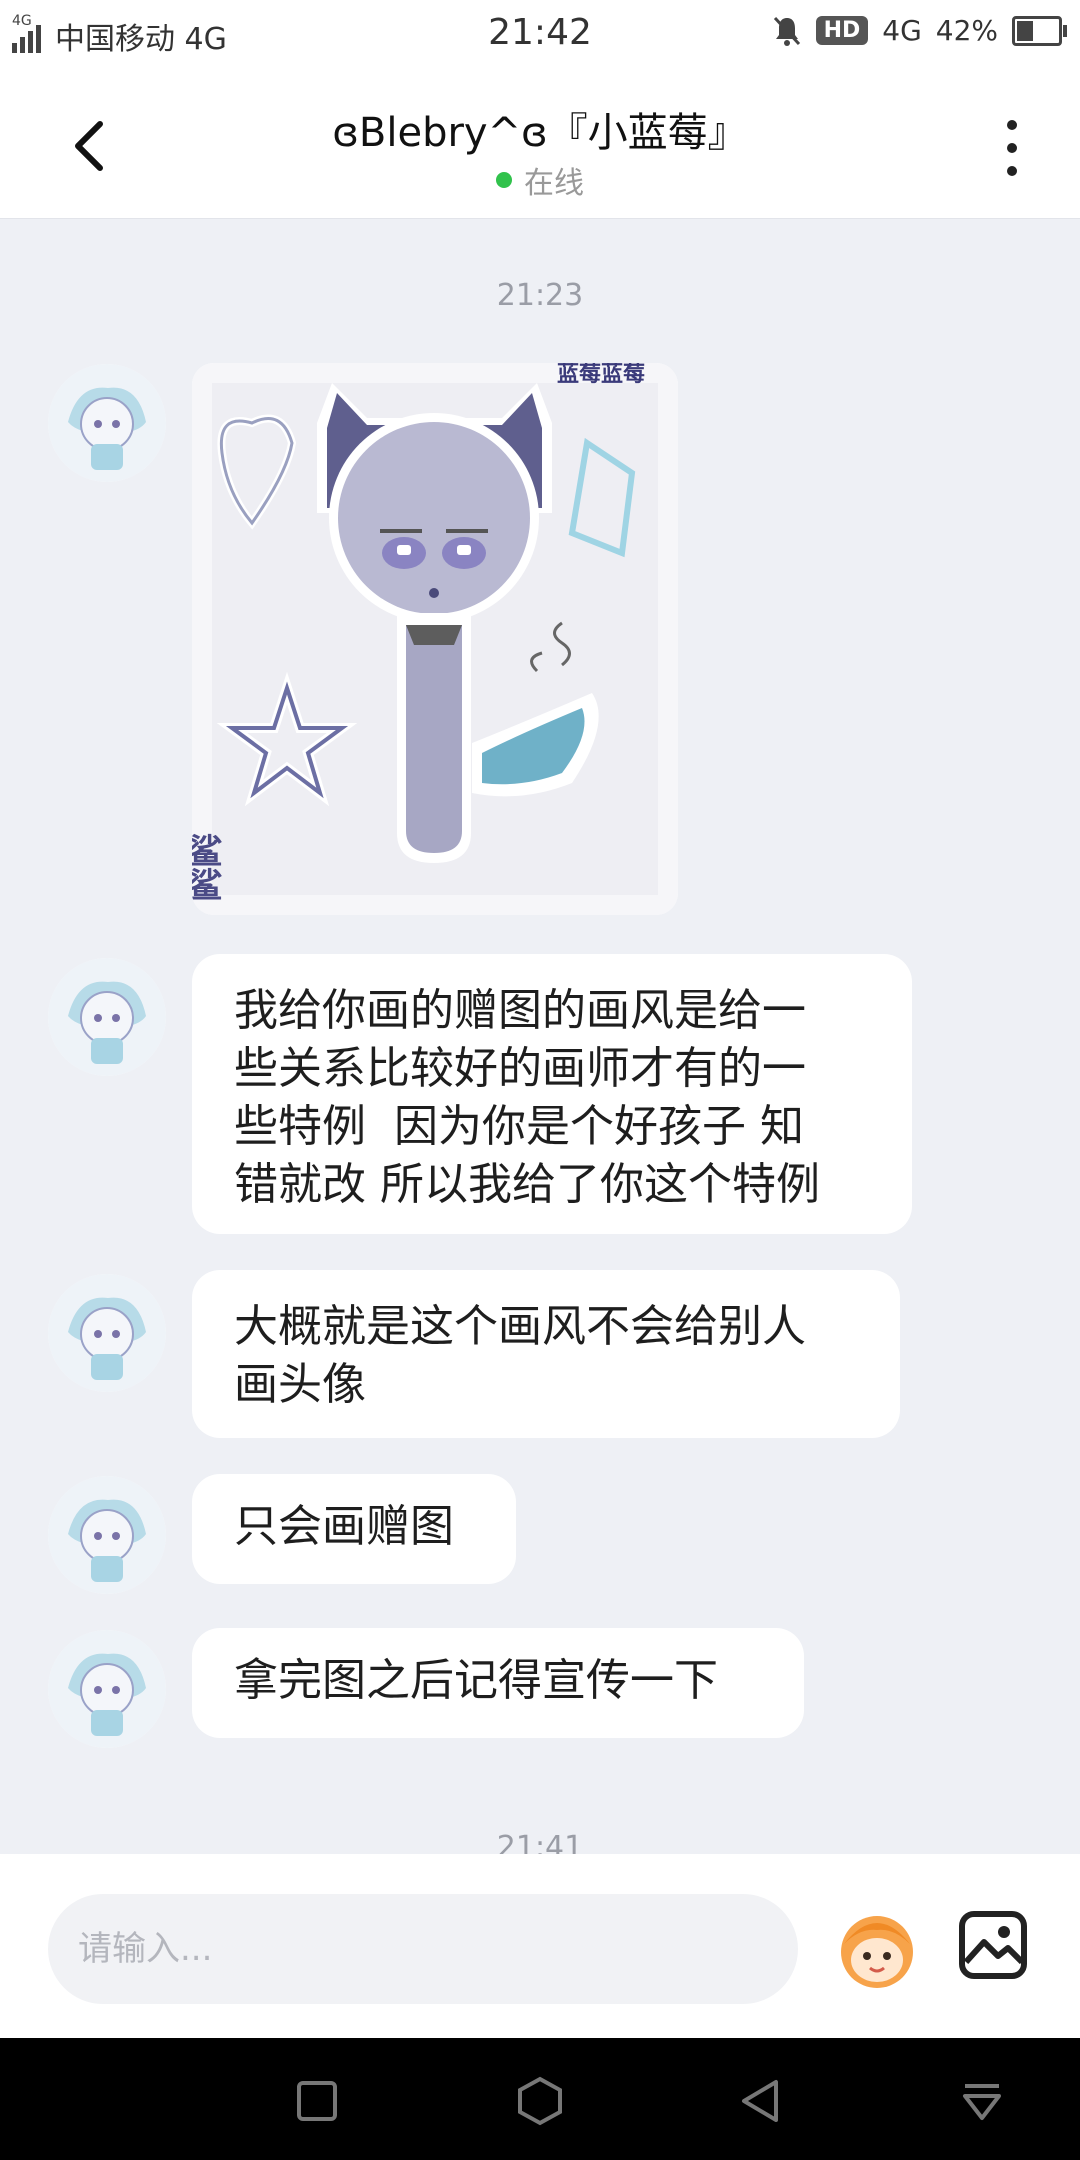  What do you see at coordinates (300, 1384) in the screenshot?
I see `message-line: 画头像` at bounding box center [300, 1384].